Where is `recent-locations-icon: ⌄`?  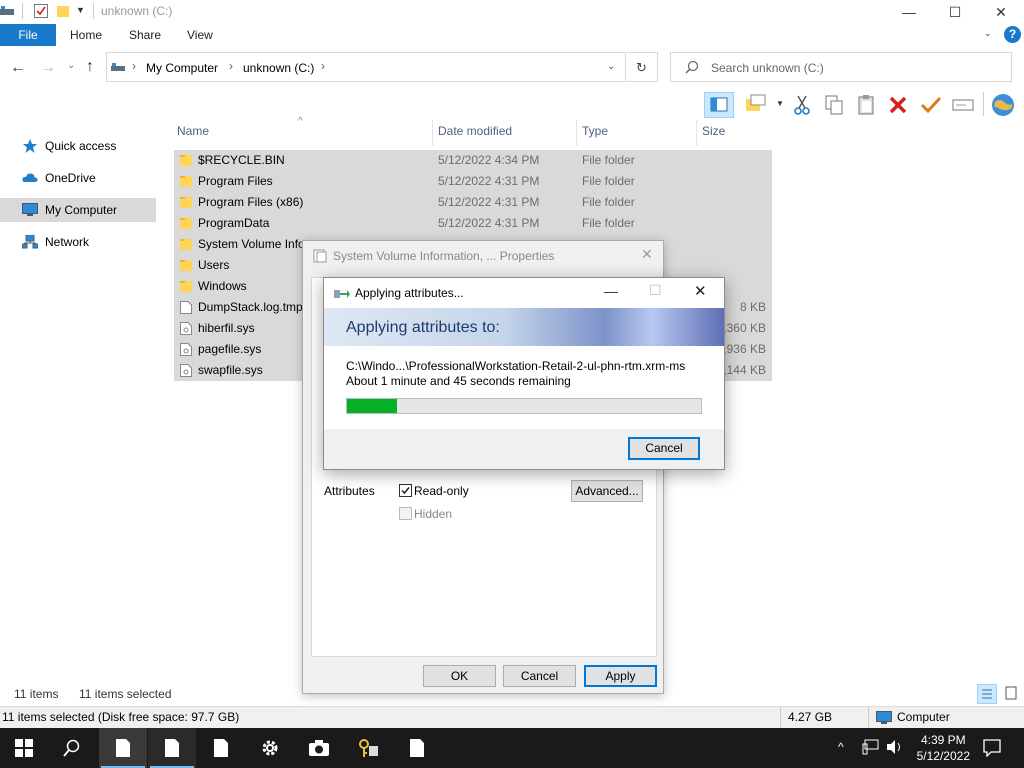 recent-locations-icon: ⌄ is located at coordinates (71, 65).